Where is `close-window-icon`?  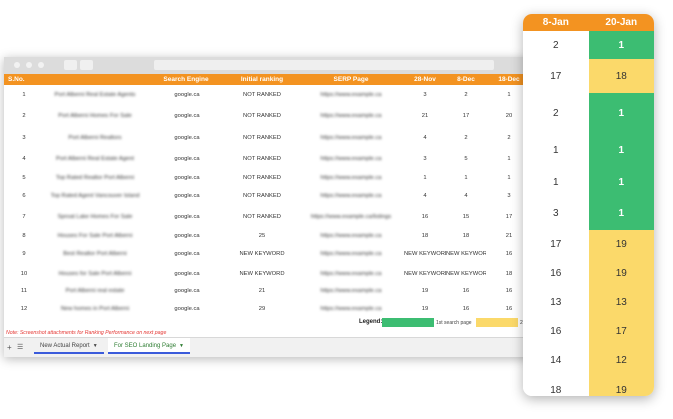 close-window-icon is located at coordinates (17, 65).